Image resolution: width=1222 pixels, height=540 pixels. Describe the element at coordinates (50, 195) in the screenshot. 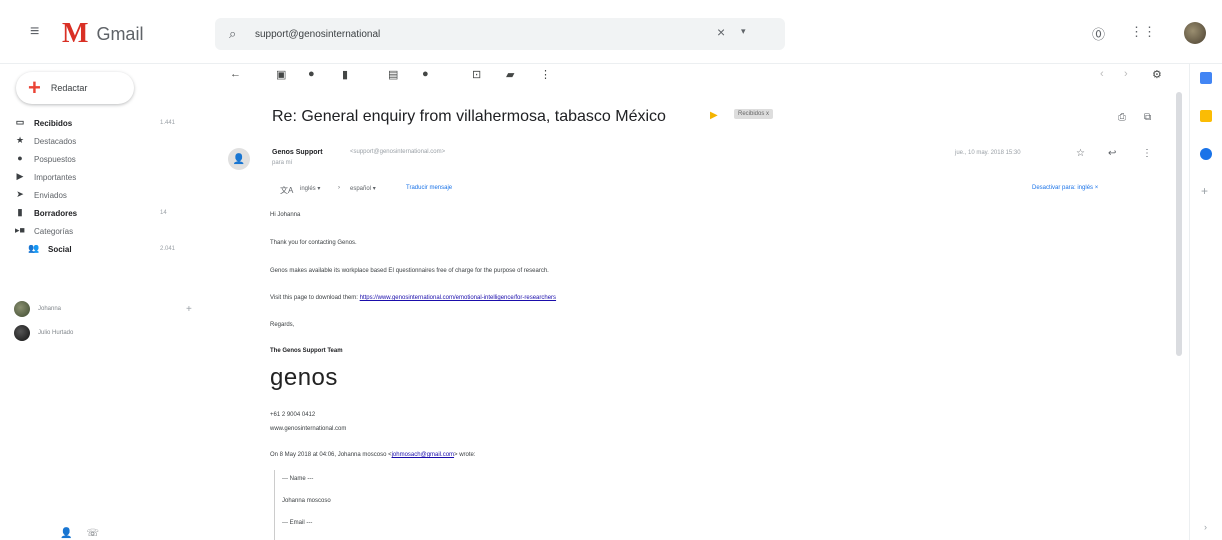

I see `sidebar-item-label: Enviados` at that location.